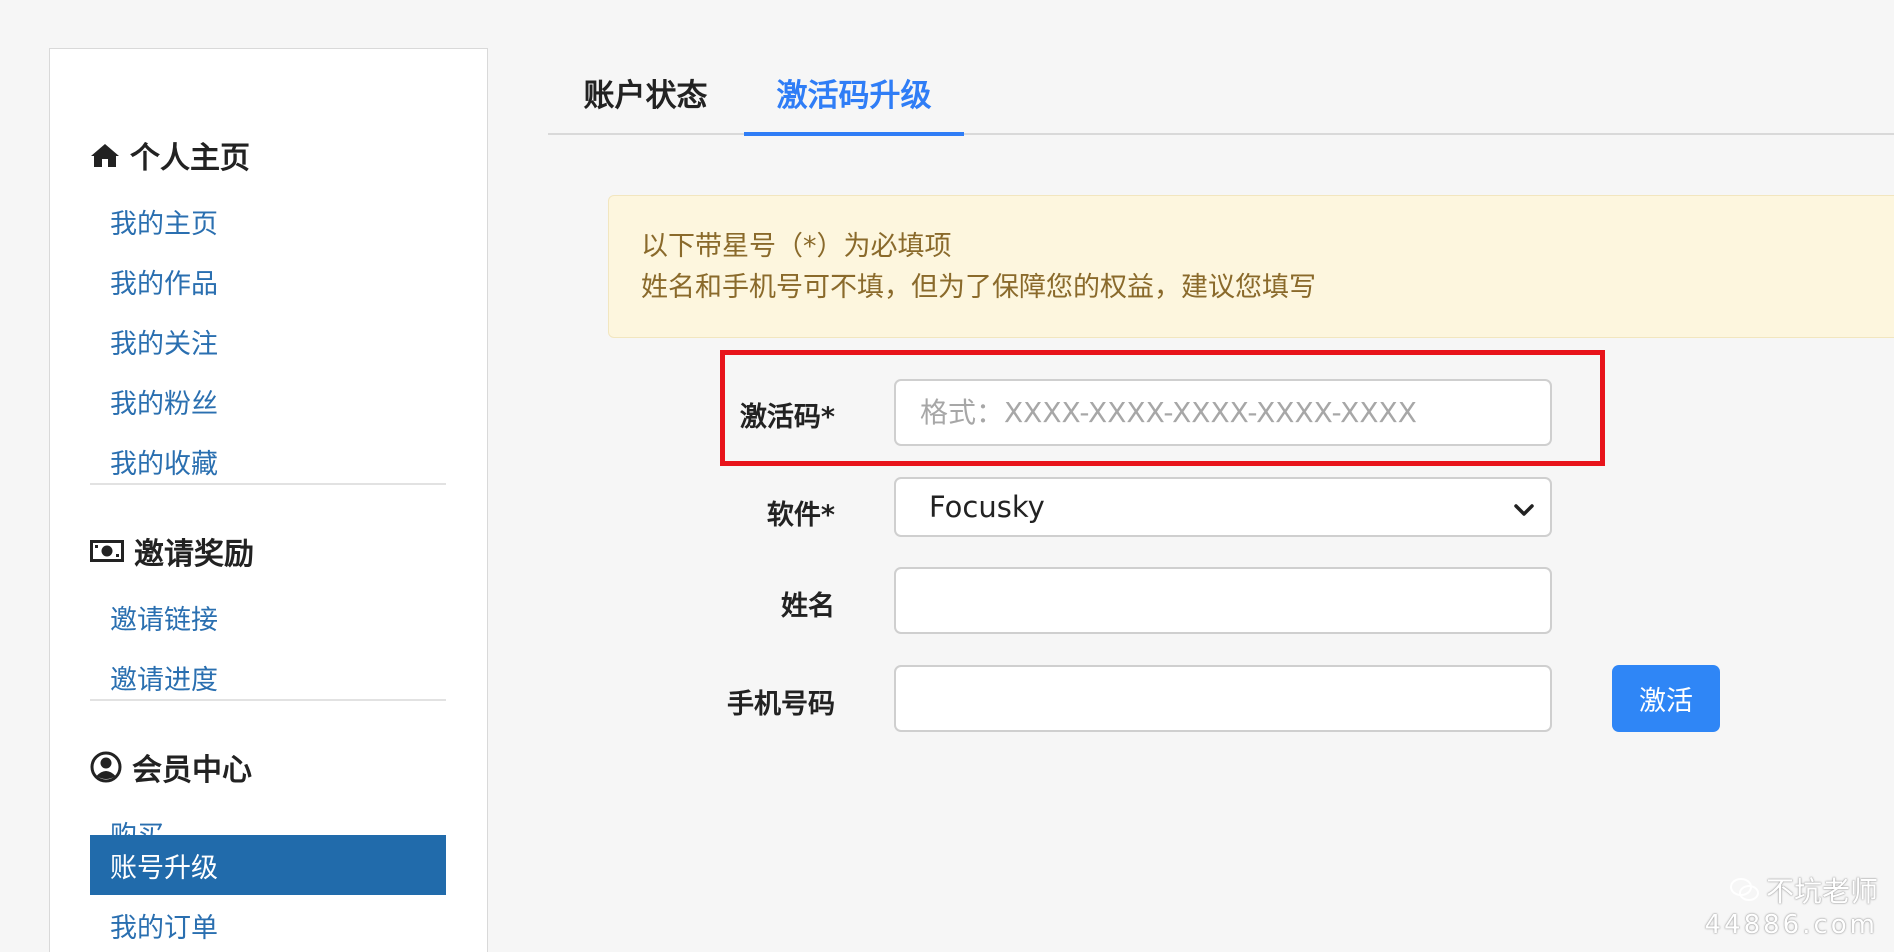 This screenshot has height=952, width=1894. I want to click on section-title: 会员中心, so click(192, 770).